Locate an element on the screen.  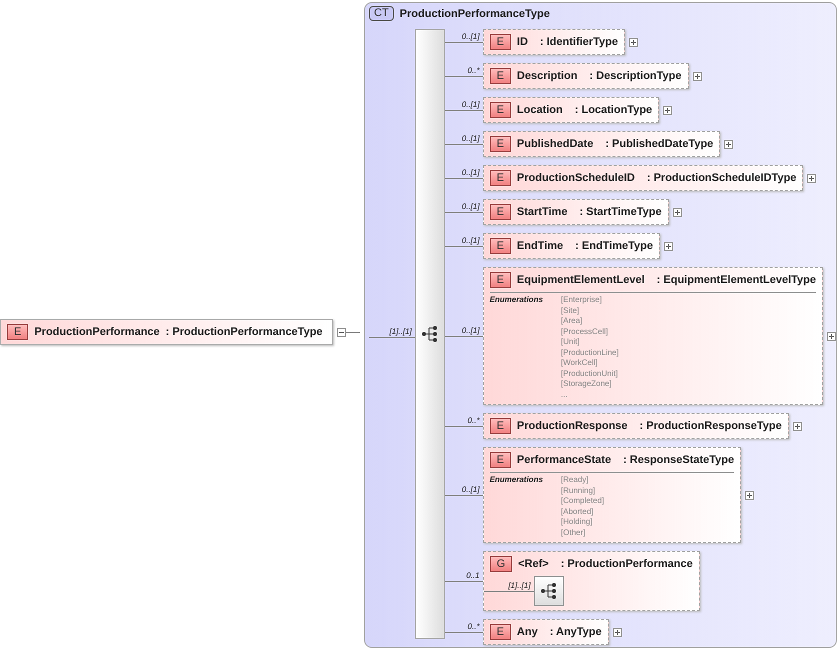
element-name: ProductionPerformance is located at coordinates (97, 332).